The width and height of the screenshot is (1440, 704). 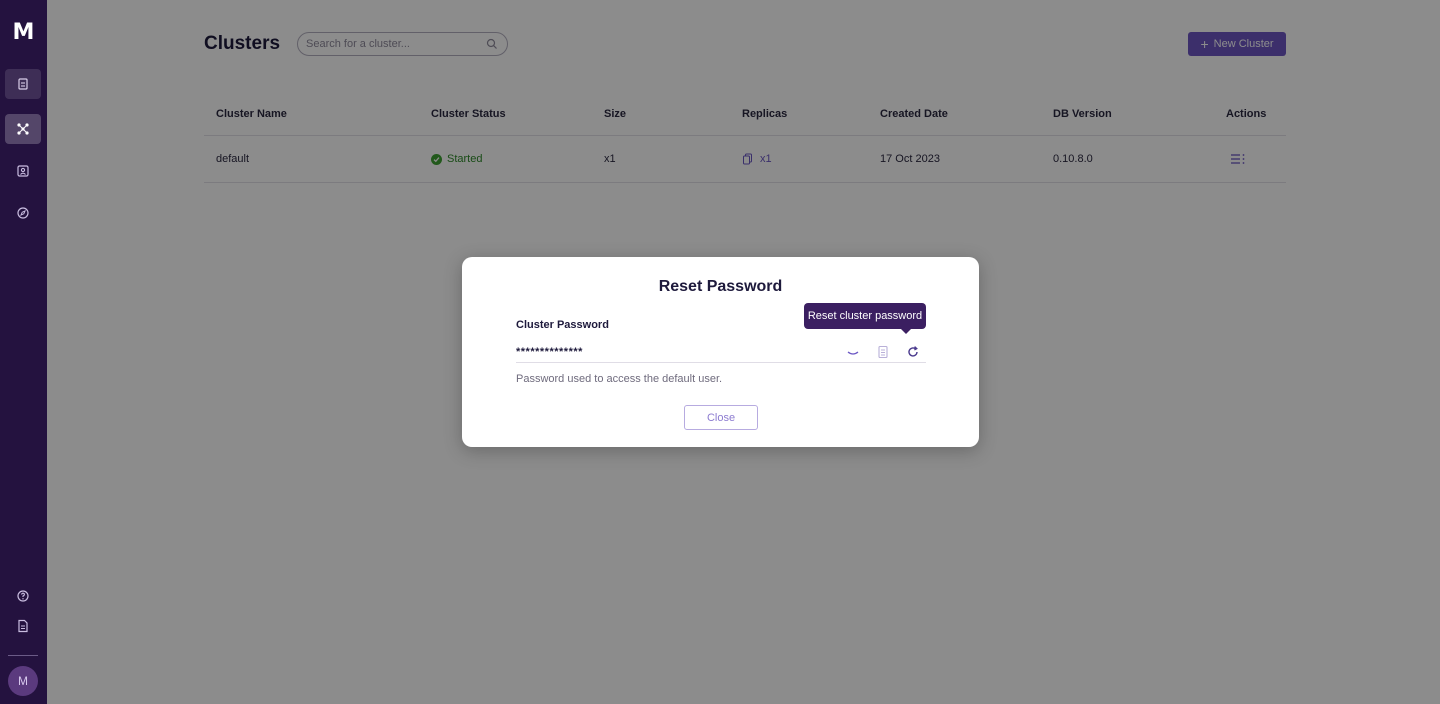 I want to click on sidebar-divider, so click(x=23, y=655).